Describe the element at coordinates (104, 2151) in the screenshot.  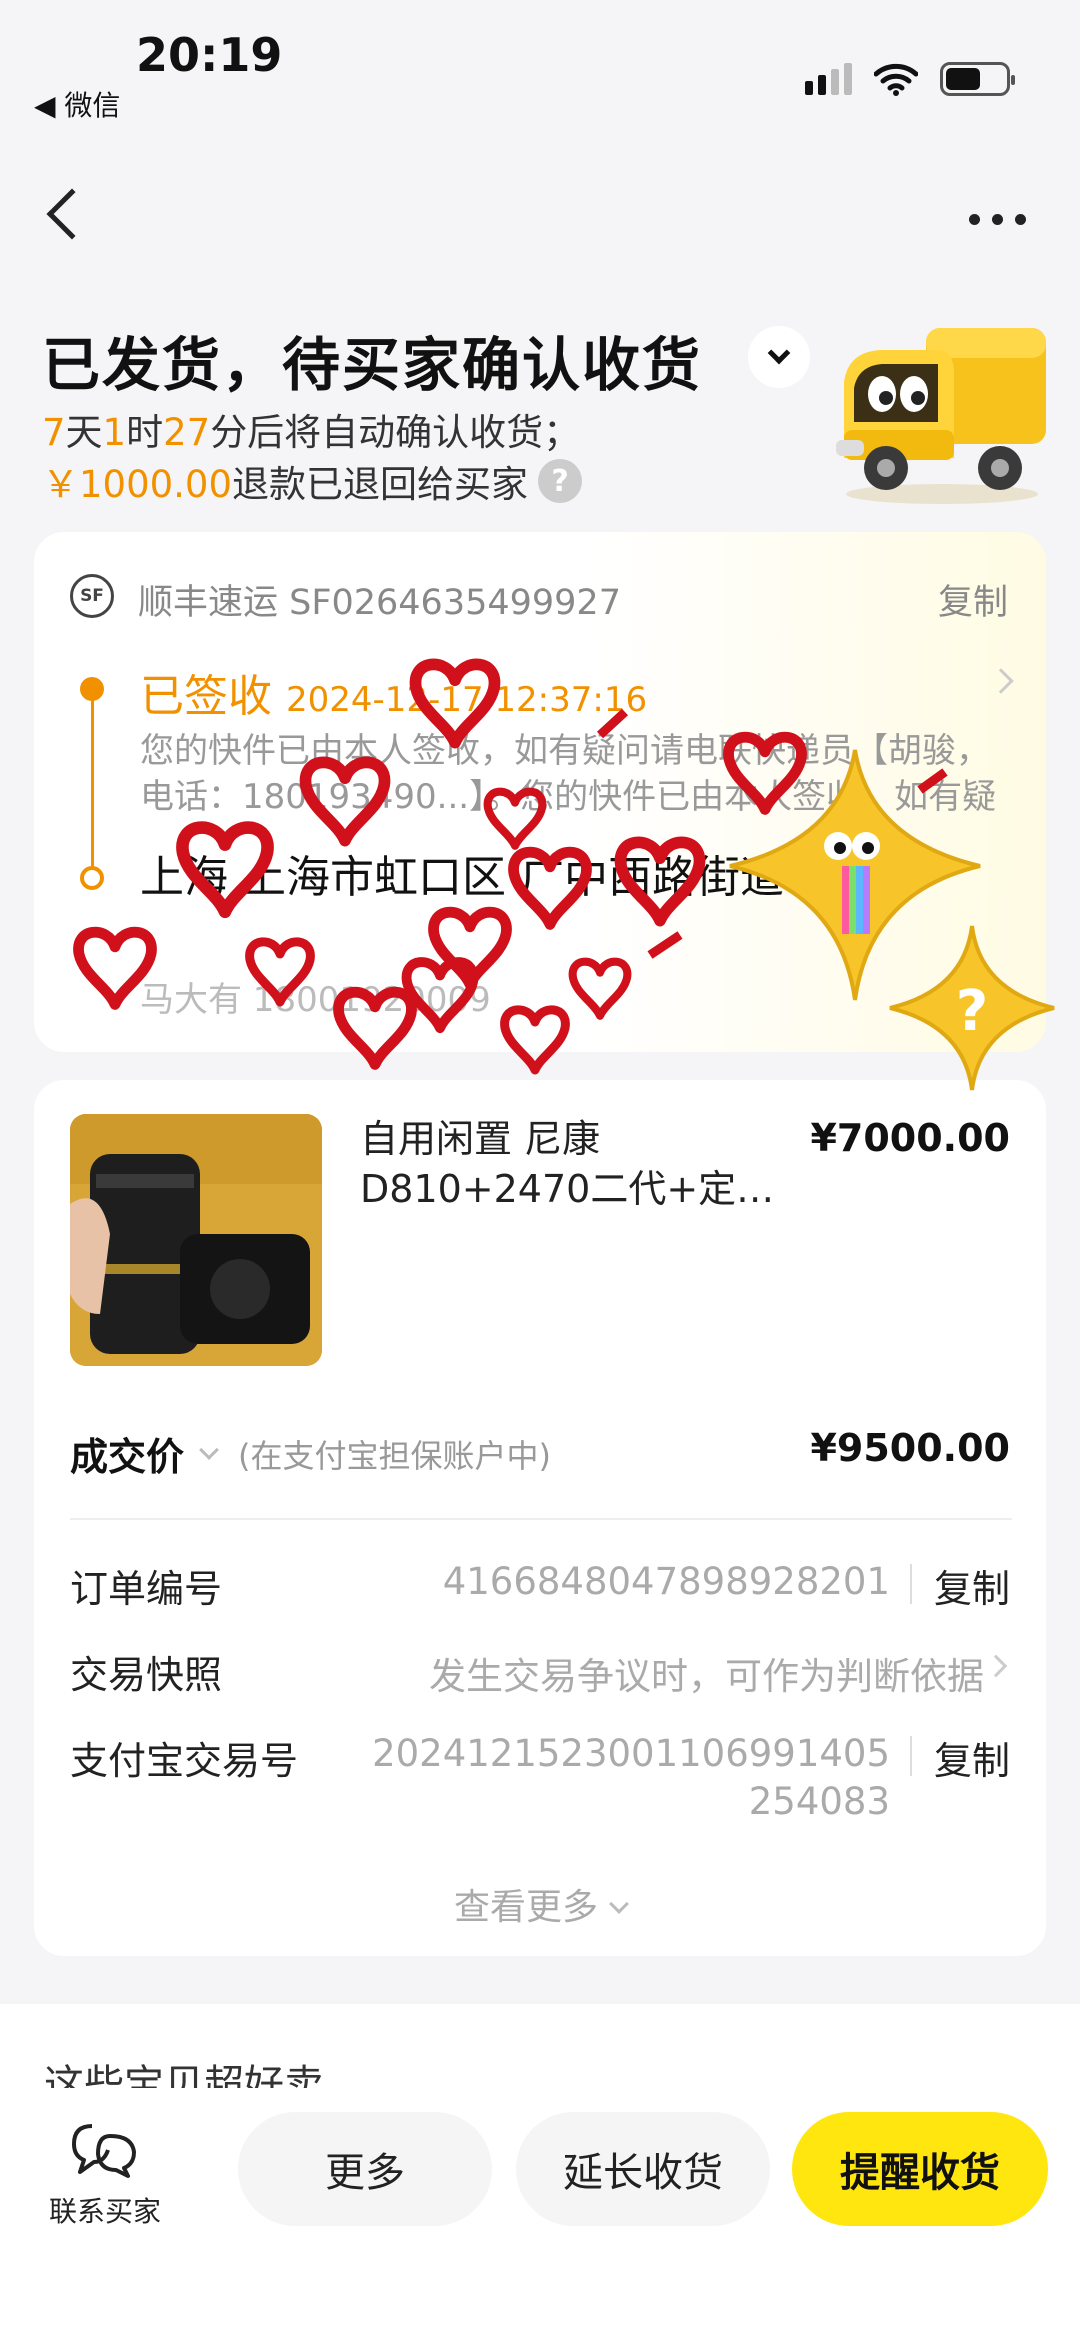
I see `chat-bubble-icon` at that location.